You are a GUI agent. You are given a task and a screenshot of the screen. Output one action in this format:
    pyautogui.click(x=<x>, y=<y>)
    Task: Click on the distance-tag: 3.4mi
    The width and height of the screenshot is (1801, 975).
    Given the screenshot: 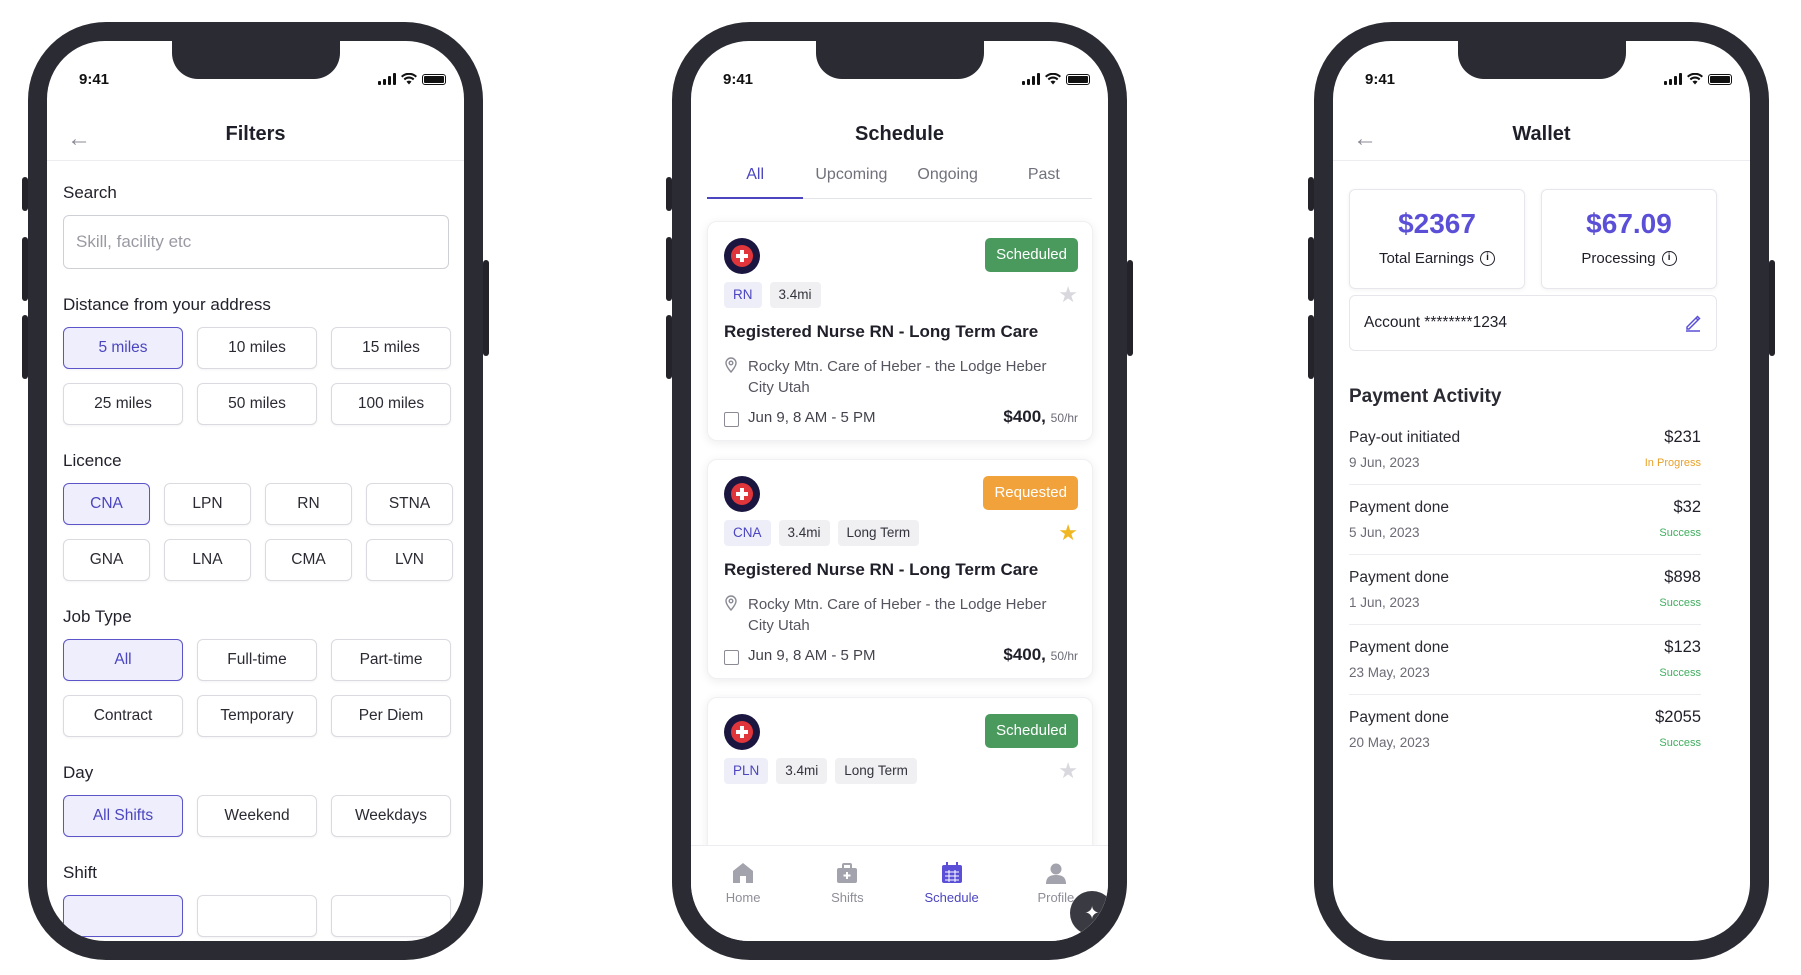 What is the action you would take?
    pyautogui.click(x=802, y=771)
    